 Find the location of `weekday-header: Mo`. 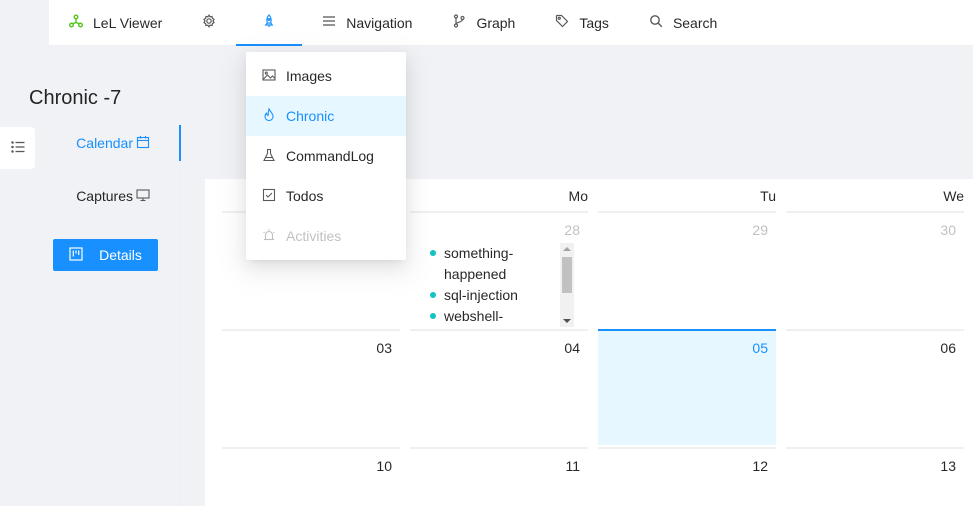

weekday-header: Mo is located at coordinates (499, 196).